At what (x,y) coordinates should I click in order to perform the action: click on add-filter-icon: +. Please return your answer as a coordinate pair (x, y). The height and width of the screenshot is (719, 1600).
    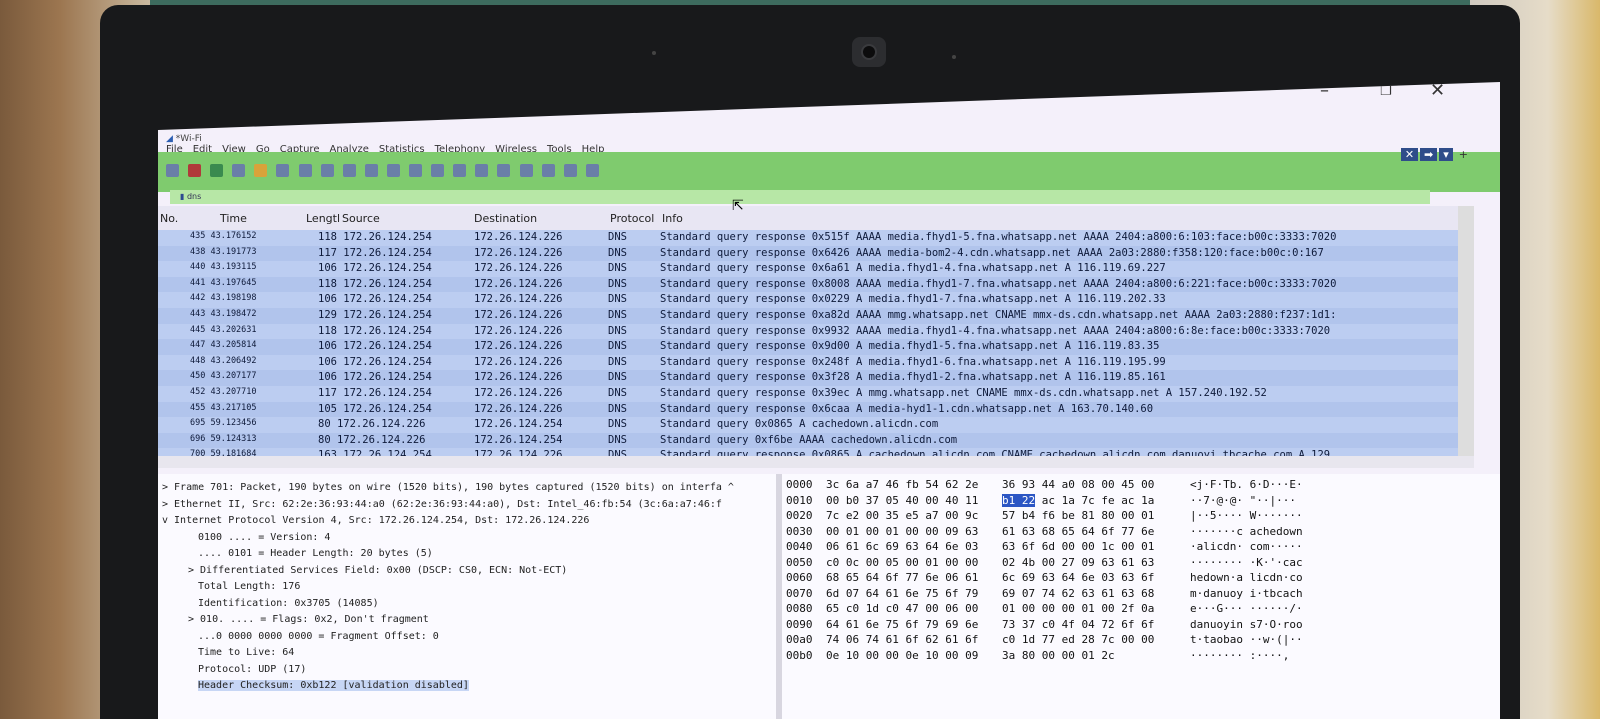
    Looking at the image, I should click on (1463, 154).